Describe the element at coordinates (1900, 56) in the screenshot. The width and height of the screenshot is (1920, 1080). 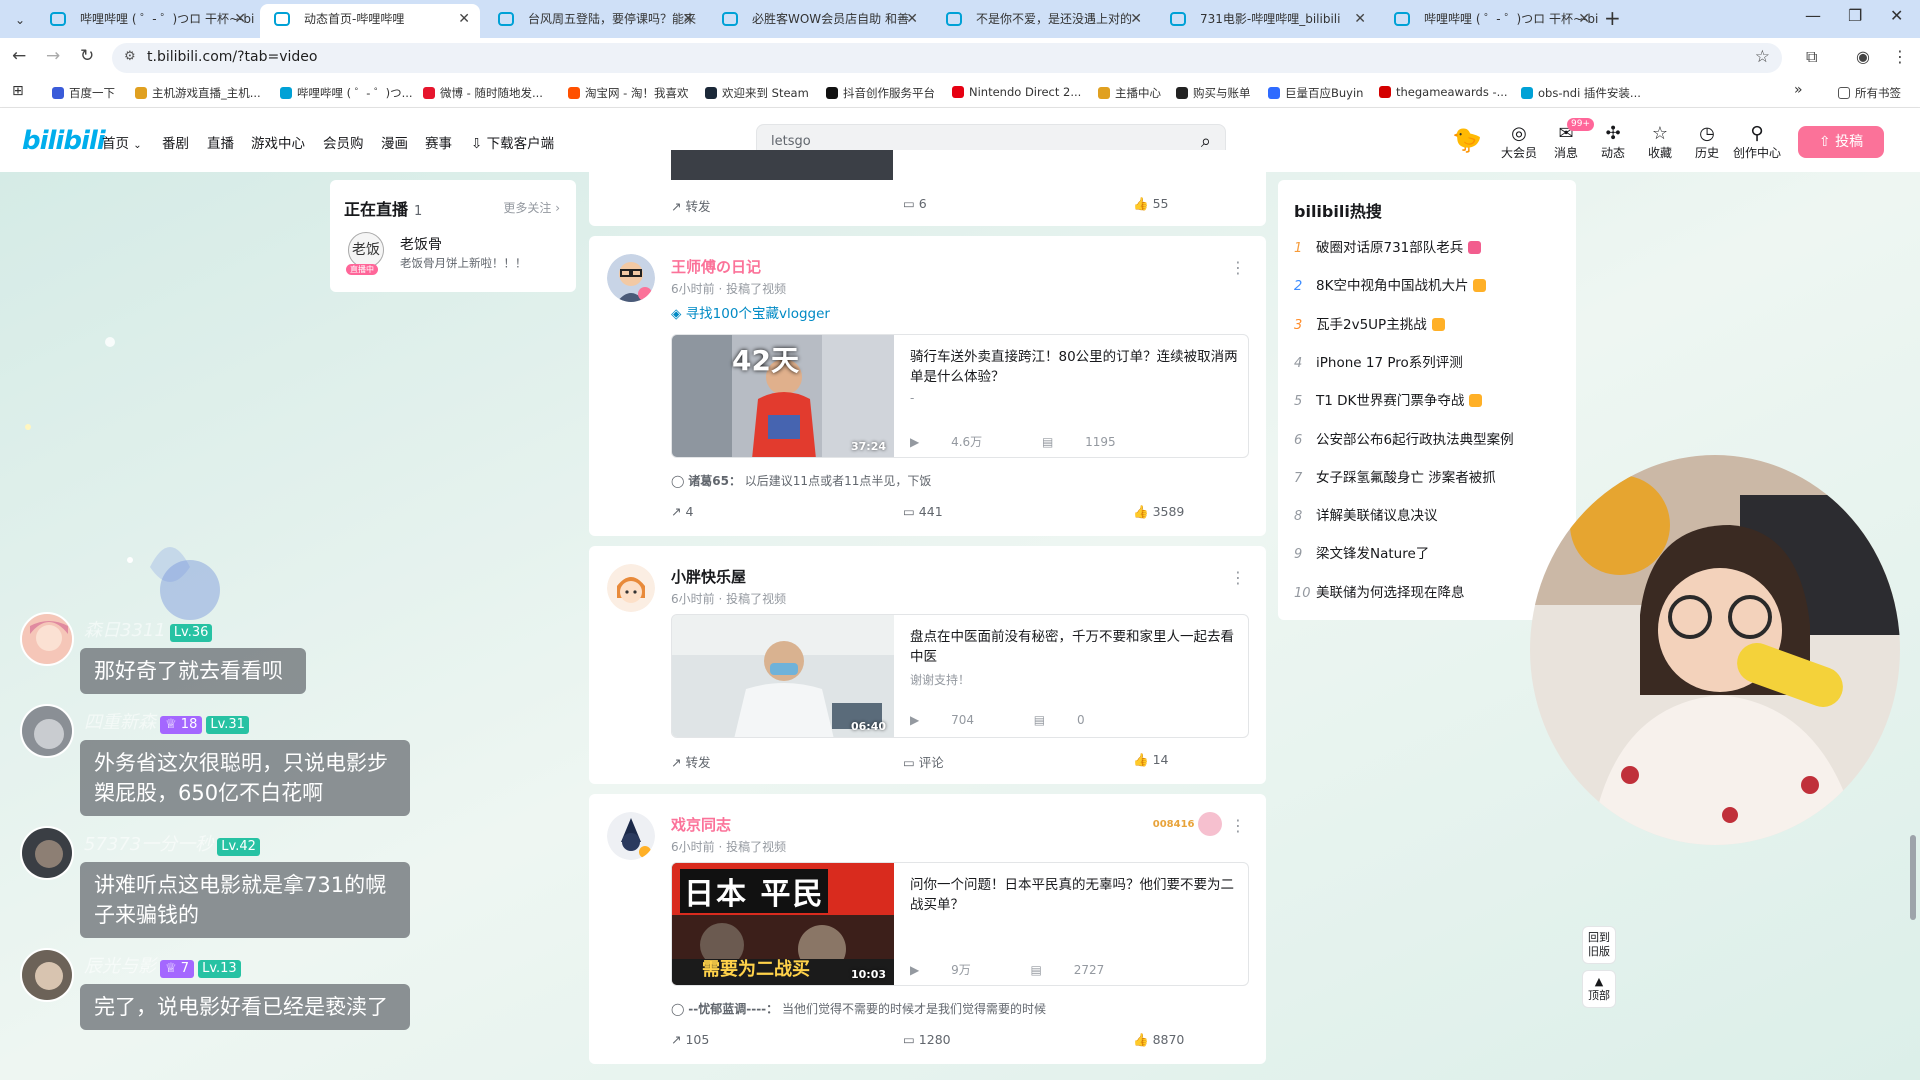
I see `browser-menu-icon: ⋮` at that location.